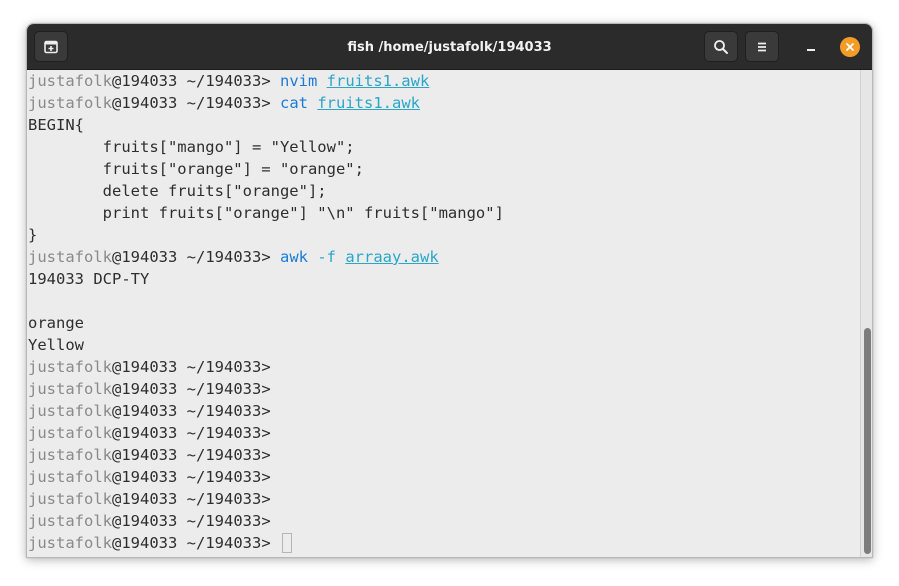  I want to click on command-name: cat, so click(293, 103).